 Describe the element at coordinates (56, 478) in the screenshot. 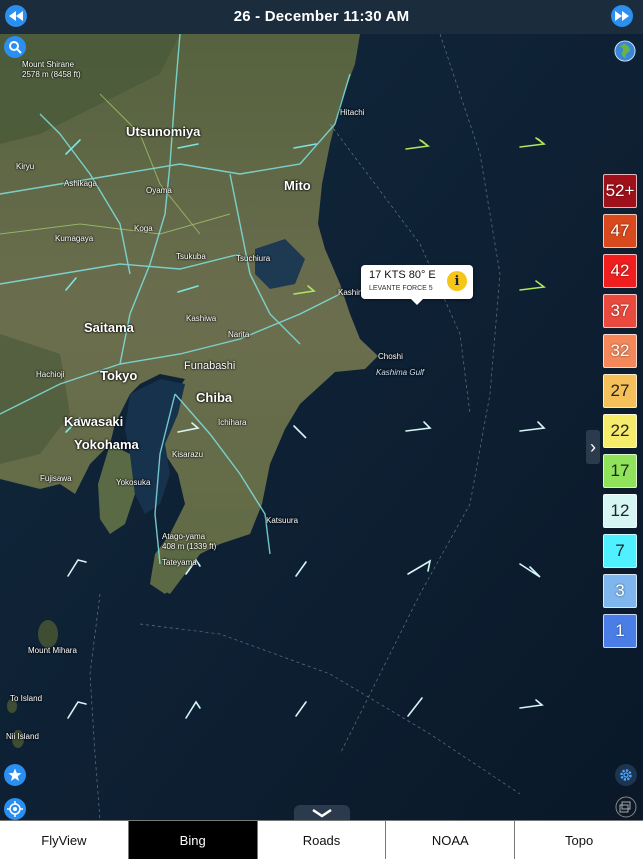

I see `place-label: Fujisawa` at that location.